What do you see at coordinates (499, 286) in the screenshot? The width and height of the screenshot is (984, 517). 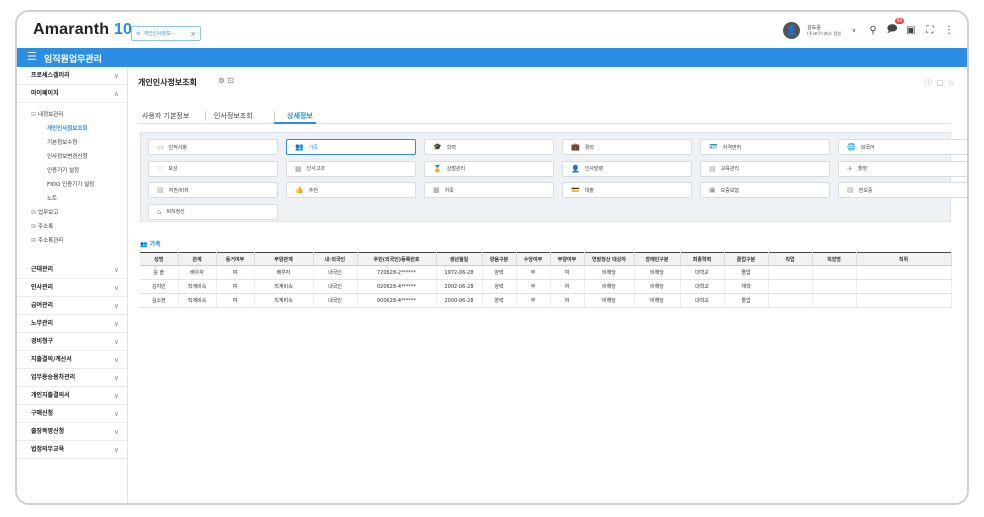 I see `table-cell: 양력` at bounding box center [499, 286].